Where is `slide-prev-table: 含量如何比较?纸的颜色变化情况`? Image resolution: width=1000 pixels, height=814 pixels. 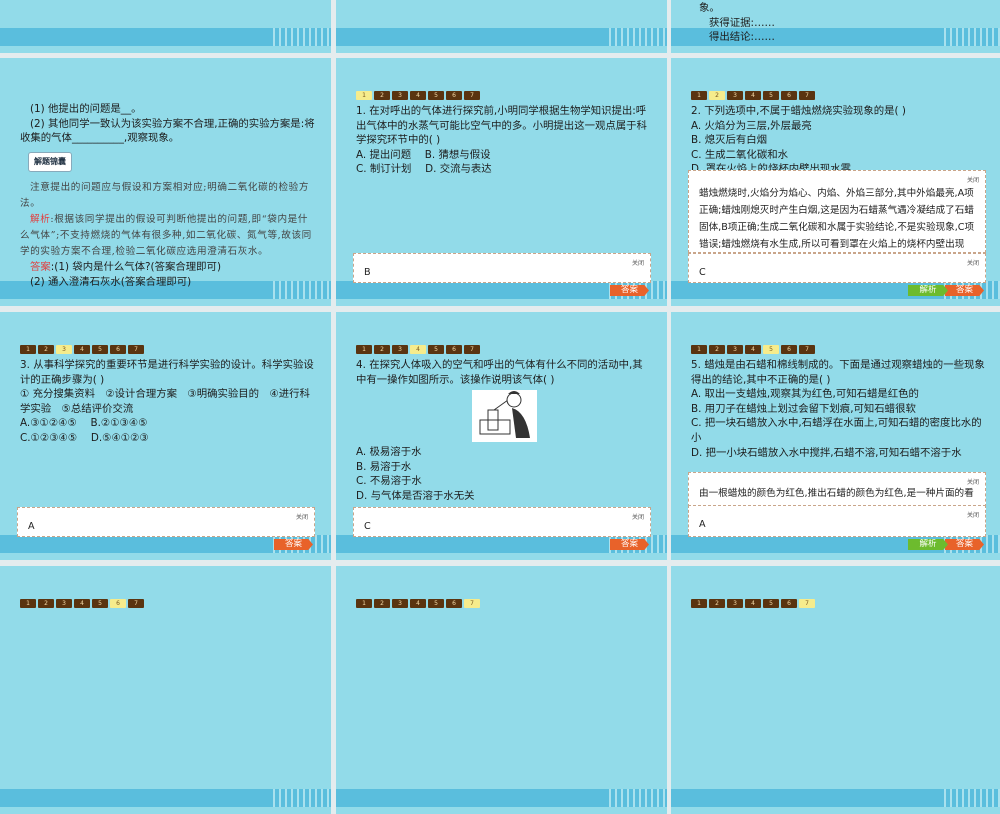 slide-prev-table: 含量如何比较?纸的颜色变化情况 is located at coordinates (165, 26).